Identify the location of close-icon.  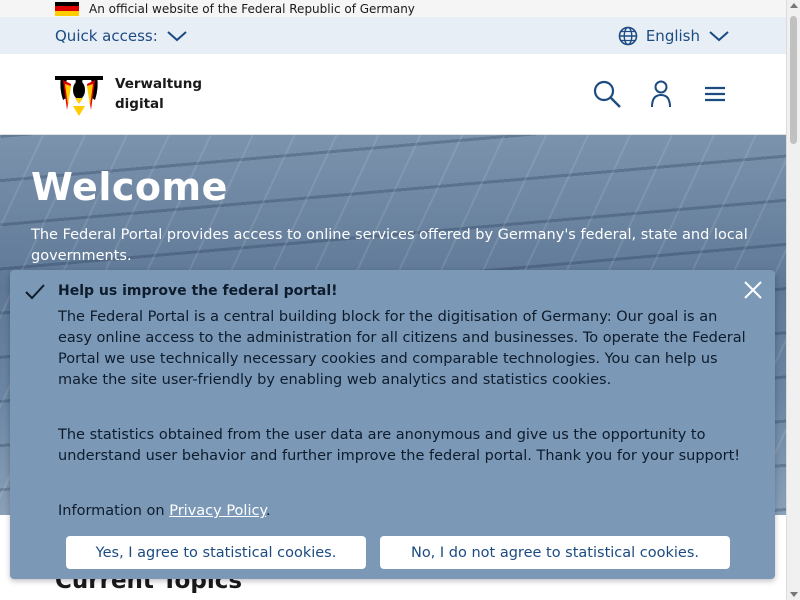
(753, 290).